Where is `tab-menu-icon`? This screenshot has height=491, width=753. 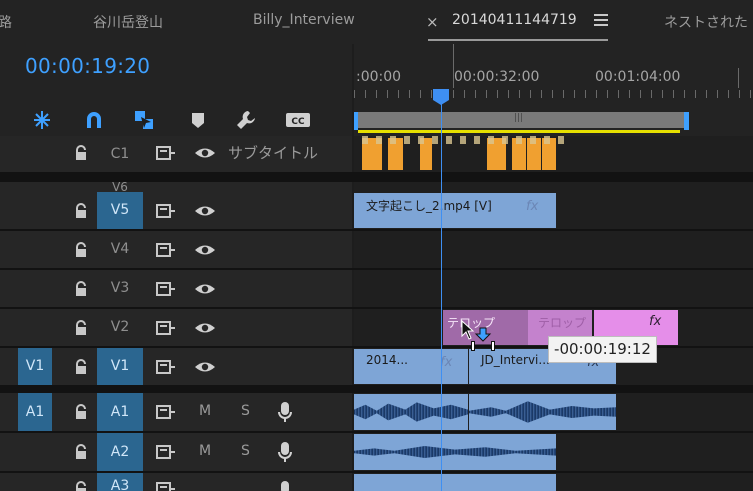 tab-menu-icon is located at coordinates (601, 20).